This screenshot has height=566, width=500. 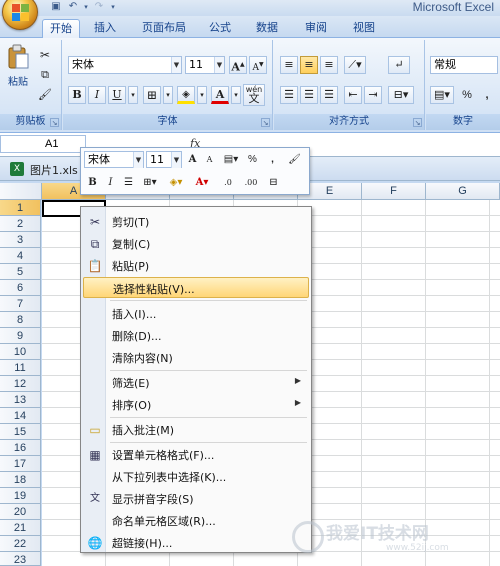 What do you see at coordinates (21, 191) in the screenshot?
I see `select-all-corner` at bounding box center [21, 191].